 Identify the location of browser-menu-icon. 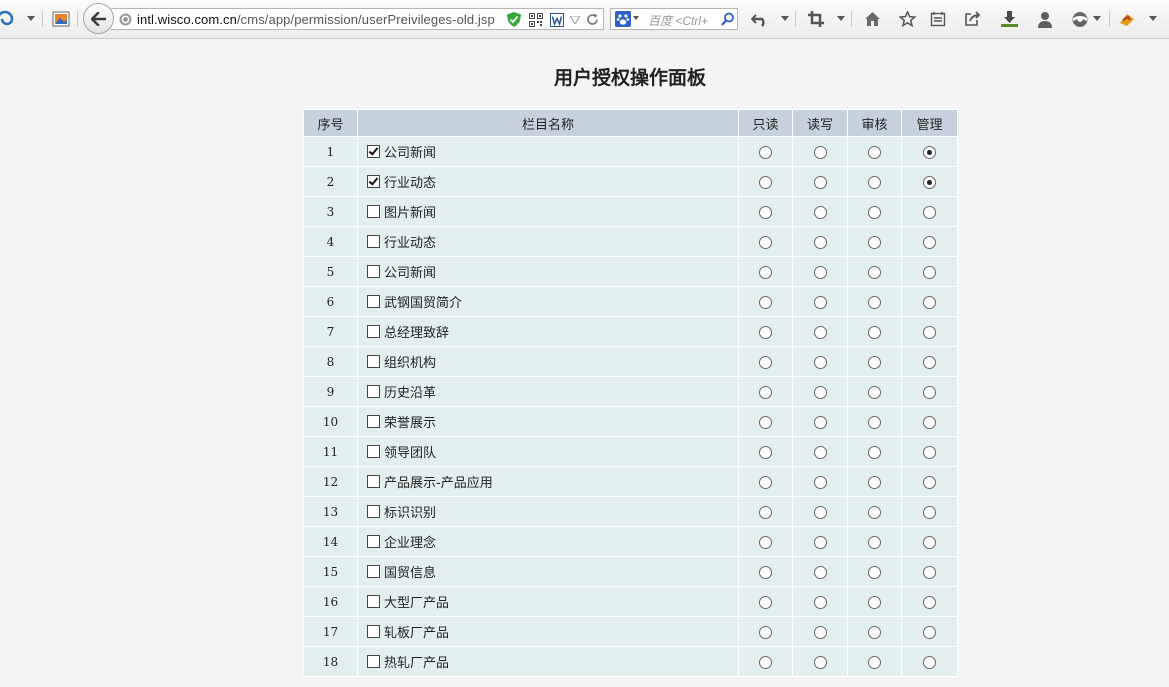
(7, 19).